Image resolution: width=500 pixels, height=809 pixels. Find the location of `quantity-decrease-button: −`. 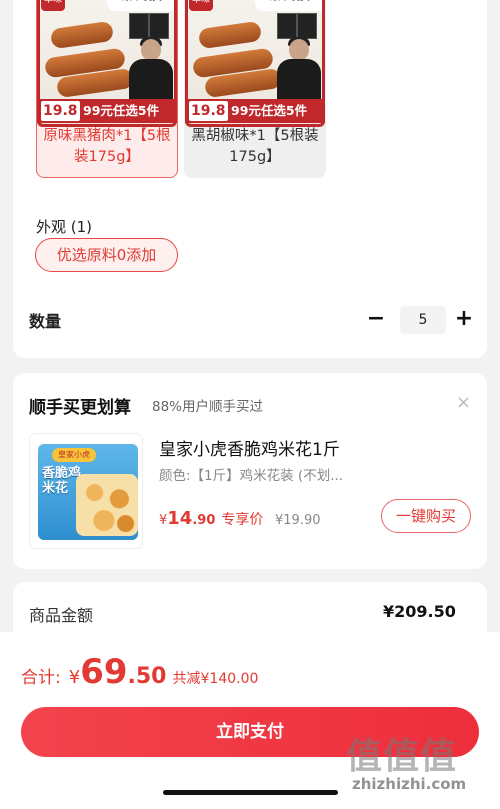

quantity-decrease-button: − is located at coordinates (376, 320).